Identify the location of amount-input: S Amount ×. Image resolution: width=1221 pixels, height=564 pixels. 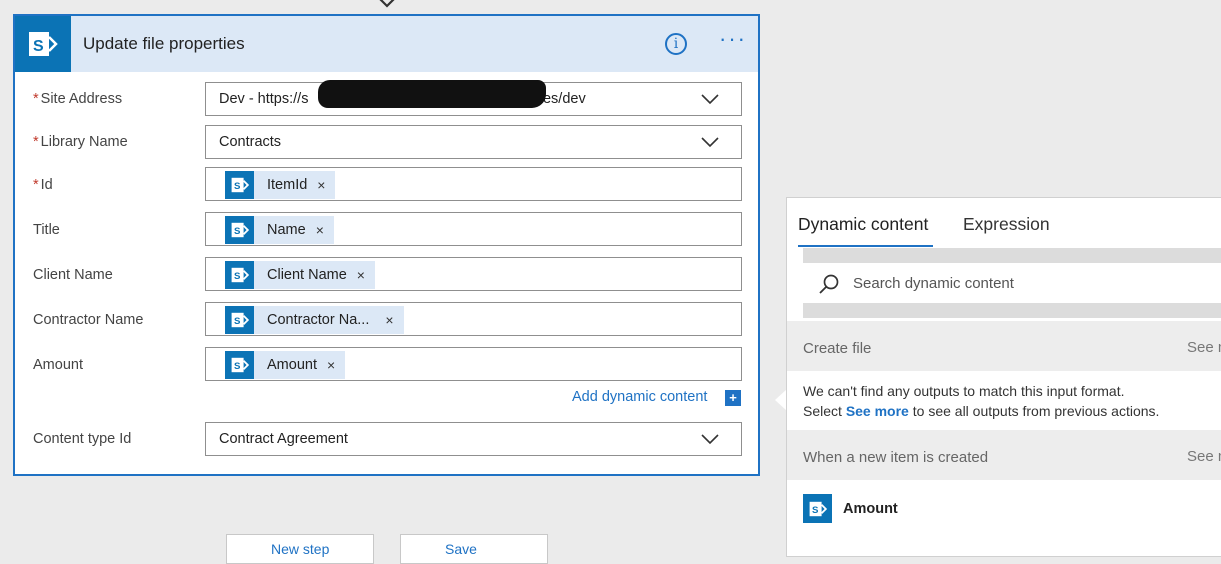
(473, 364).